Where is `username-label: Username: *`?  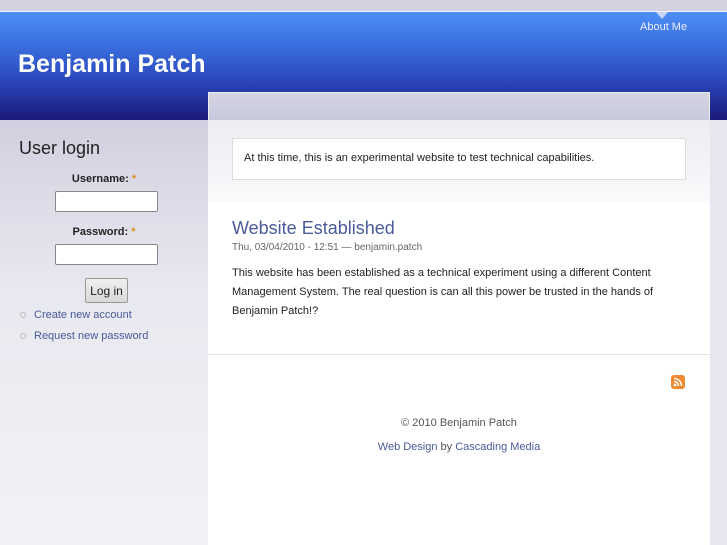
username-label: Username: * is located at coordinates (104, 179).